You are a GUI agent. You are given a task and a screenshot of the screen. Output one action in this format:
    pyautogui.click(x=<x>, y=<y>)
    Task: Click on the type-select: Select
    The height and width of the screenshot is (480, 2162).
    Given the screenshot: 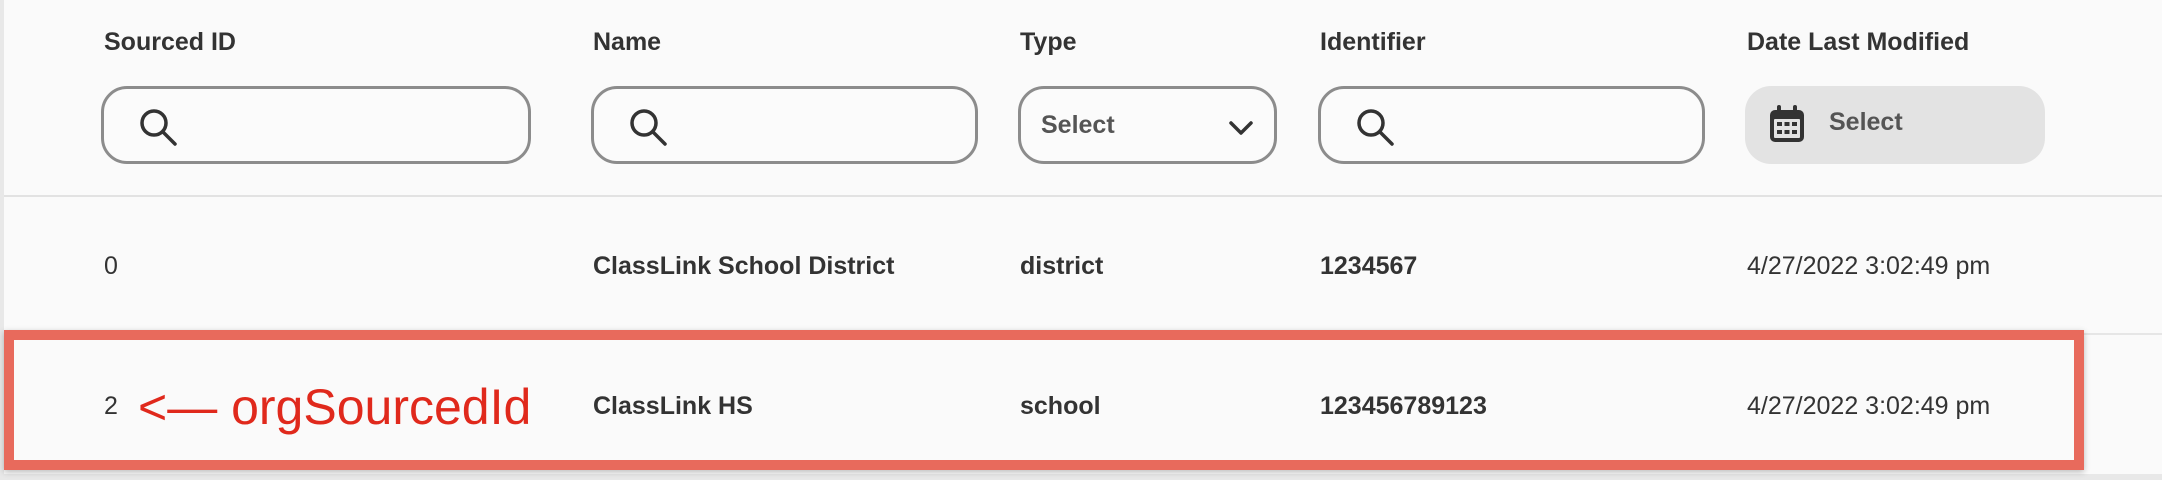 What is the action you would take?
    pyautogui.click(x=1147, y=125)
    